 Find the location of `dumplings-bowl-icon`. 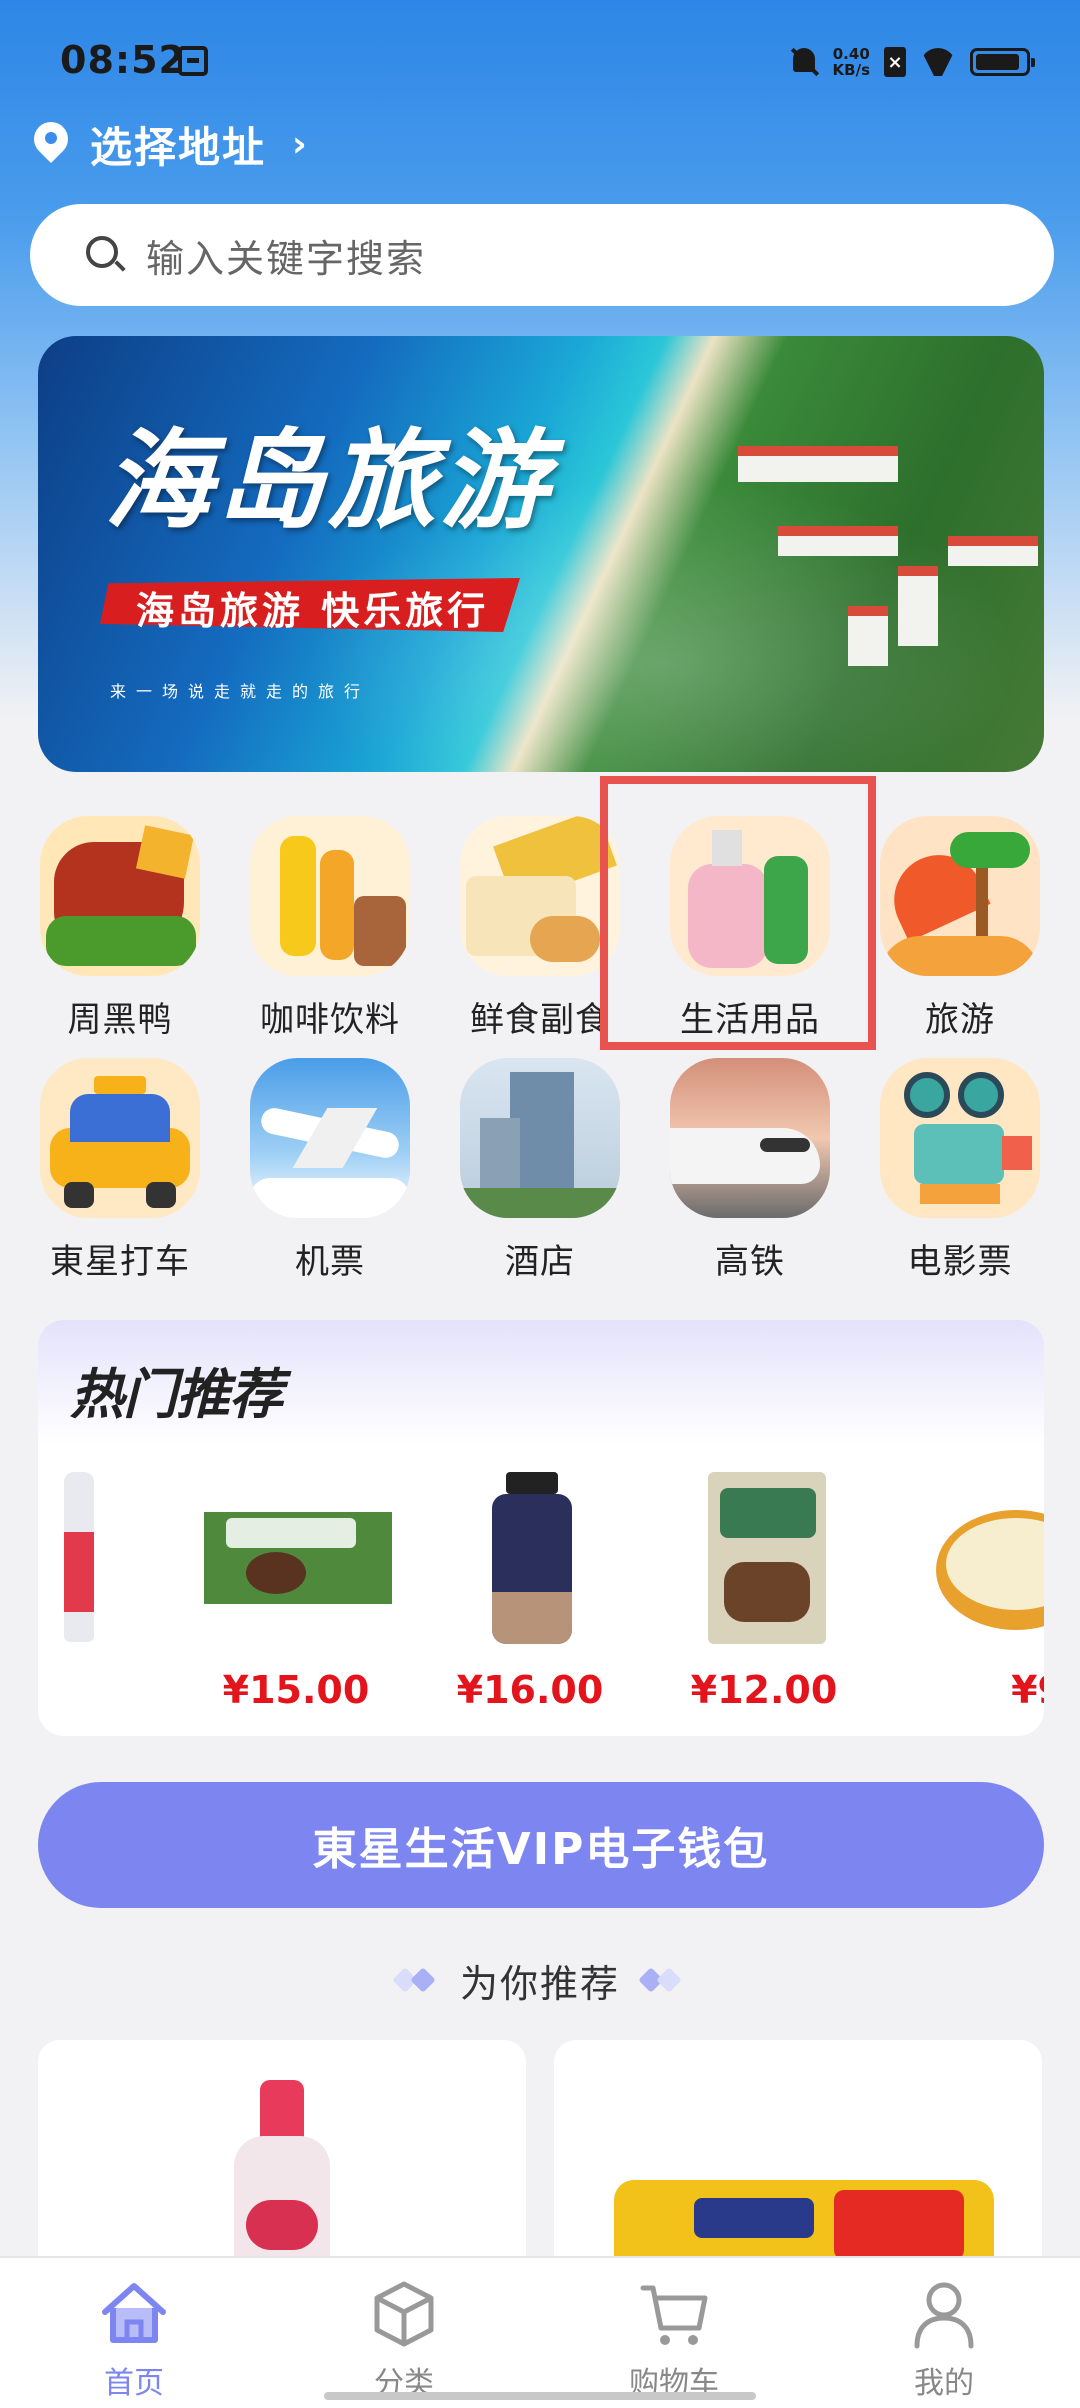

dumplings-bowl-icon is located at coordinates (971, 1557).